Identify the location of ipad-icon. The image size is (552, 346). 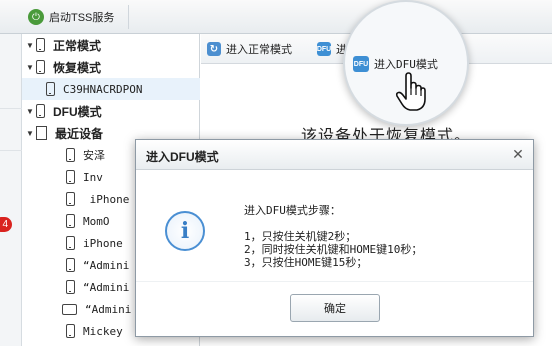
(69, 309).